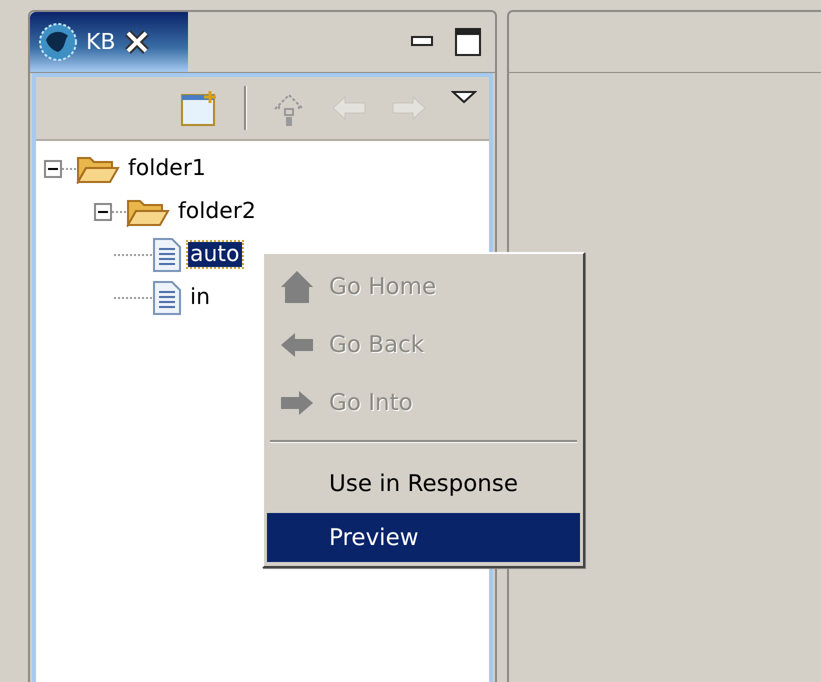 This screenshot has height=682, width=821. Describe the element at coordinates (200, 297) in the screenshot. I see `tree-item: in` at that location.